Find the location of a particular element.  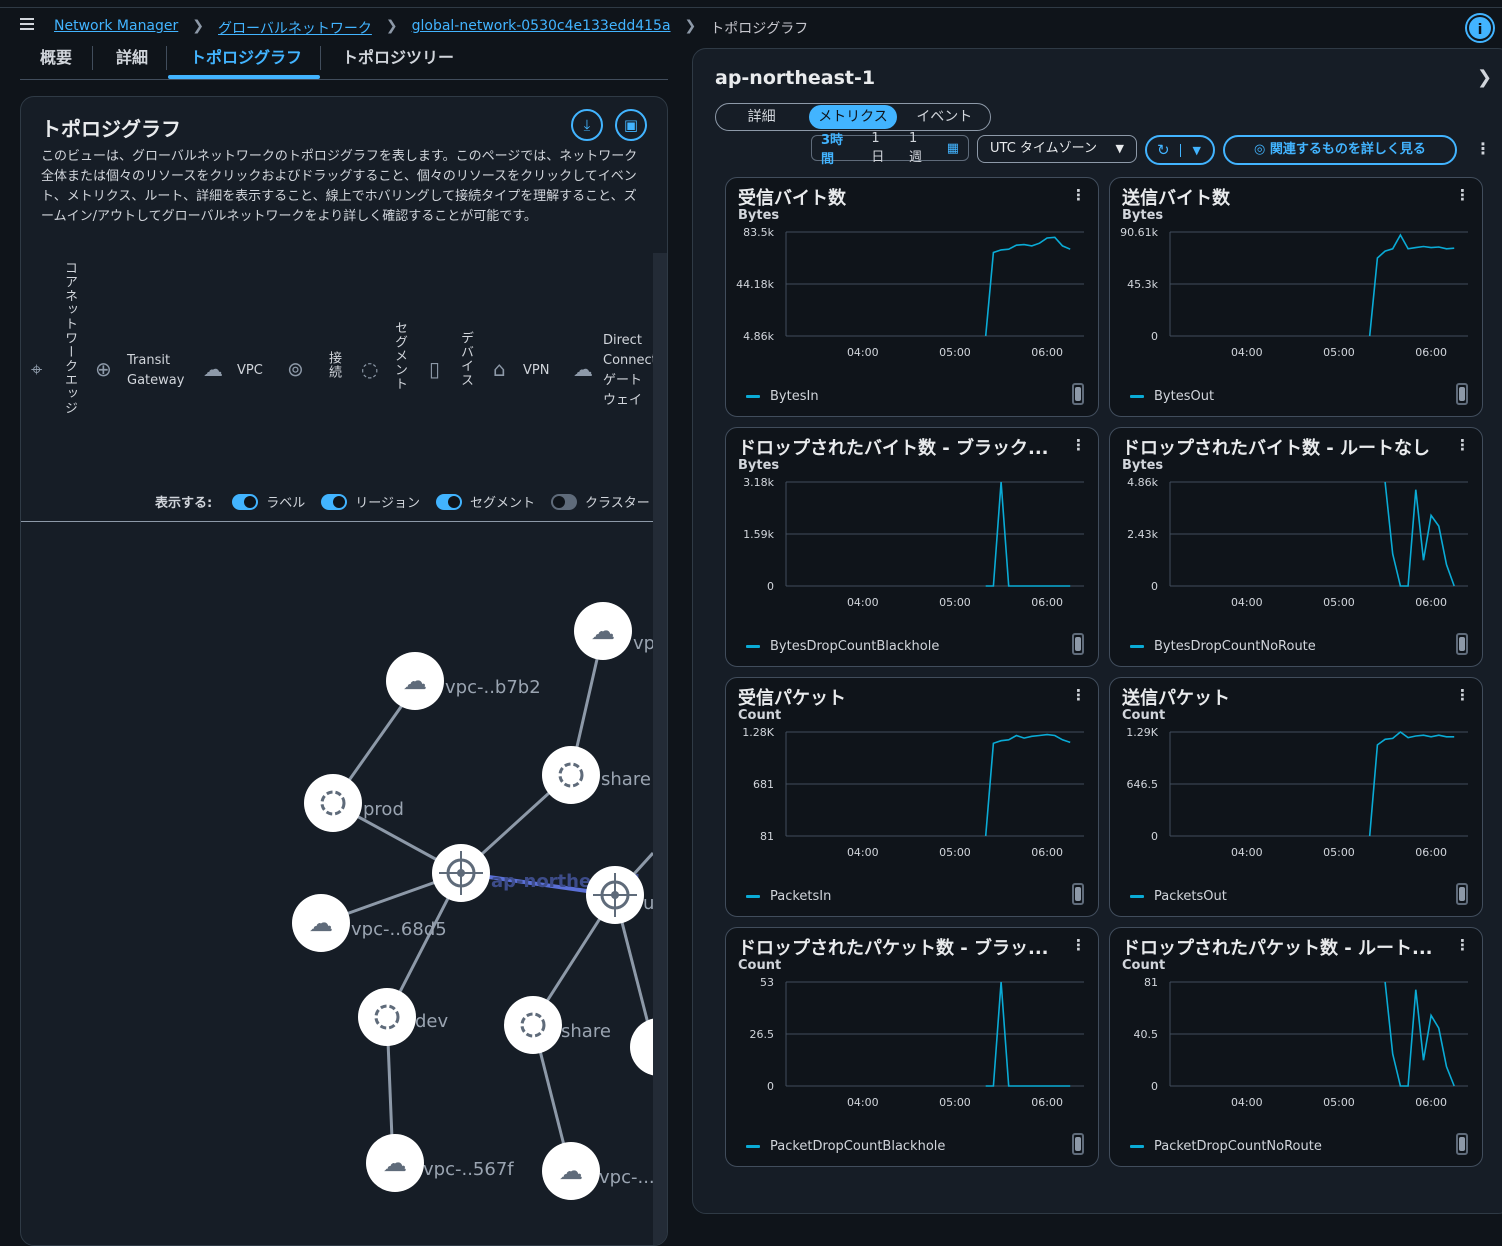

toggle-regions is located at coordinates (334, 501).